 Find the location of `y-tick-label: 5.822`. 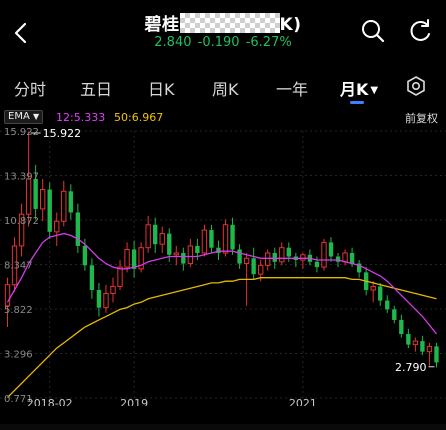

y-tick-label: 5.822 is located at coordinates (18, 310).